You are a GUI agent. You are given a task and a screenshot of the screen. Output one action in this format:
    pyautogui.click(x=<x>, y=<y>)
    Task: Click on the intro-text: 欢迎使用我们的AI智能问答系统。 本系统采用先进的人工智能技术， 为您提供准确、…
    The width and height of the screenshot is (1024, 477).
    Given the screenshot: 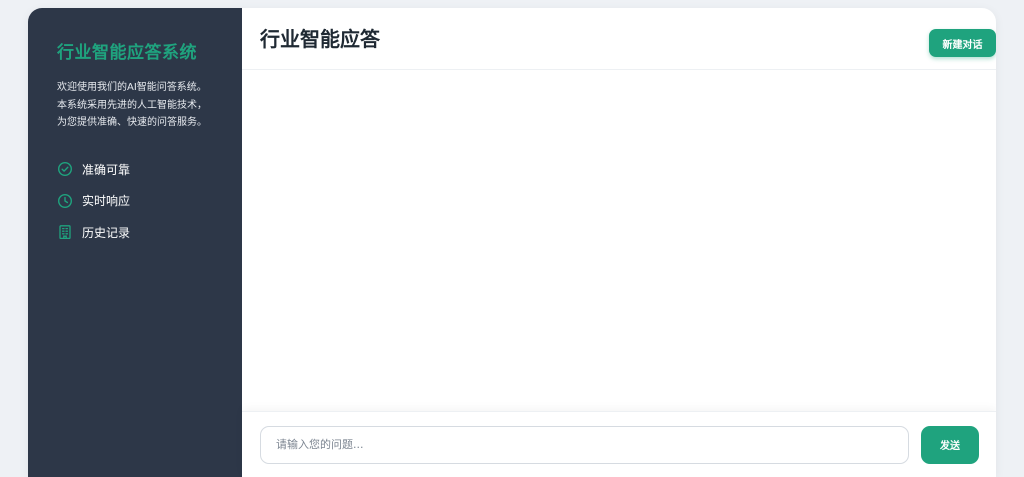 What is the action you would take?
    pyautogui.click(x=135, y=105)
    